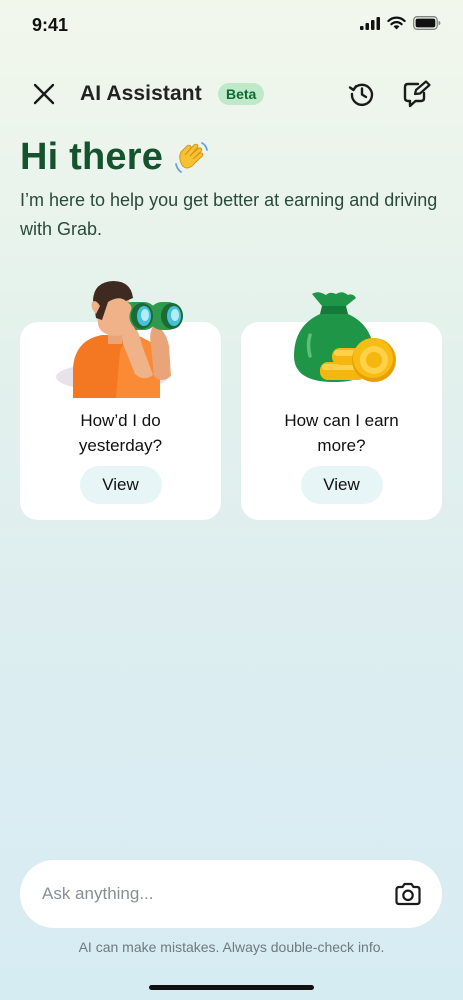  I want to click on header: AI Assistant Beta, so click(231, 94).